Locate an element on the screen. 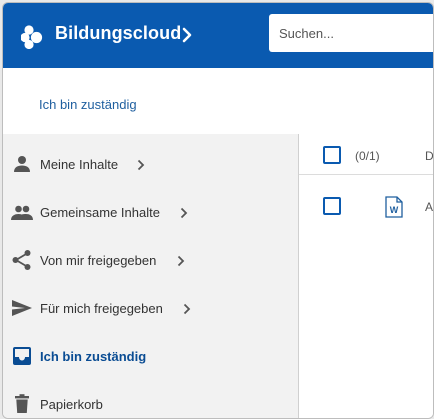 This screenshot has height=419, width=434. word-document-icon: W is located at coordinates (394, 207).